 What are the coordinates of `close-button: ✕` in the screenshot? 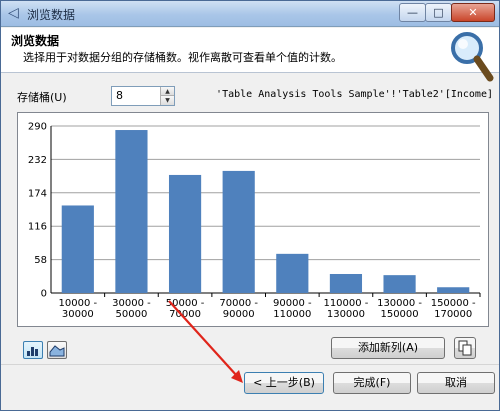 It's located at (473, 12).